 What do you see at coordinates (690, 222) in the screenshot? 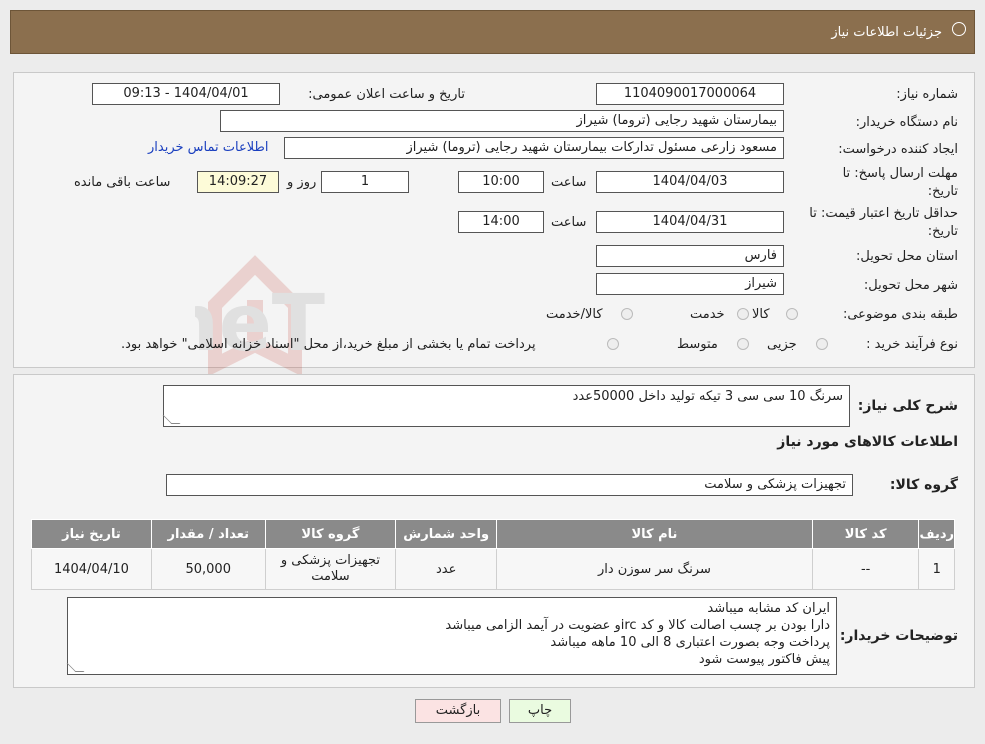
I see `validity-date-field: 1404/04/31` at bounding box center [690, 222].